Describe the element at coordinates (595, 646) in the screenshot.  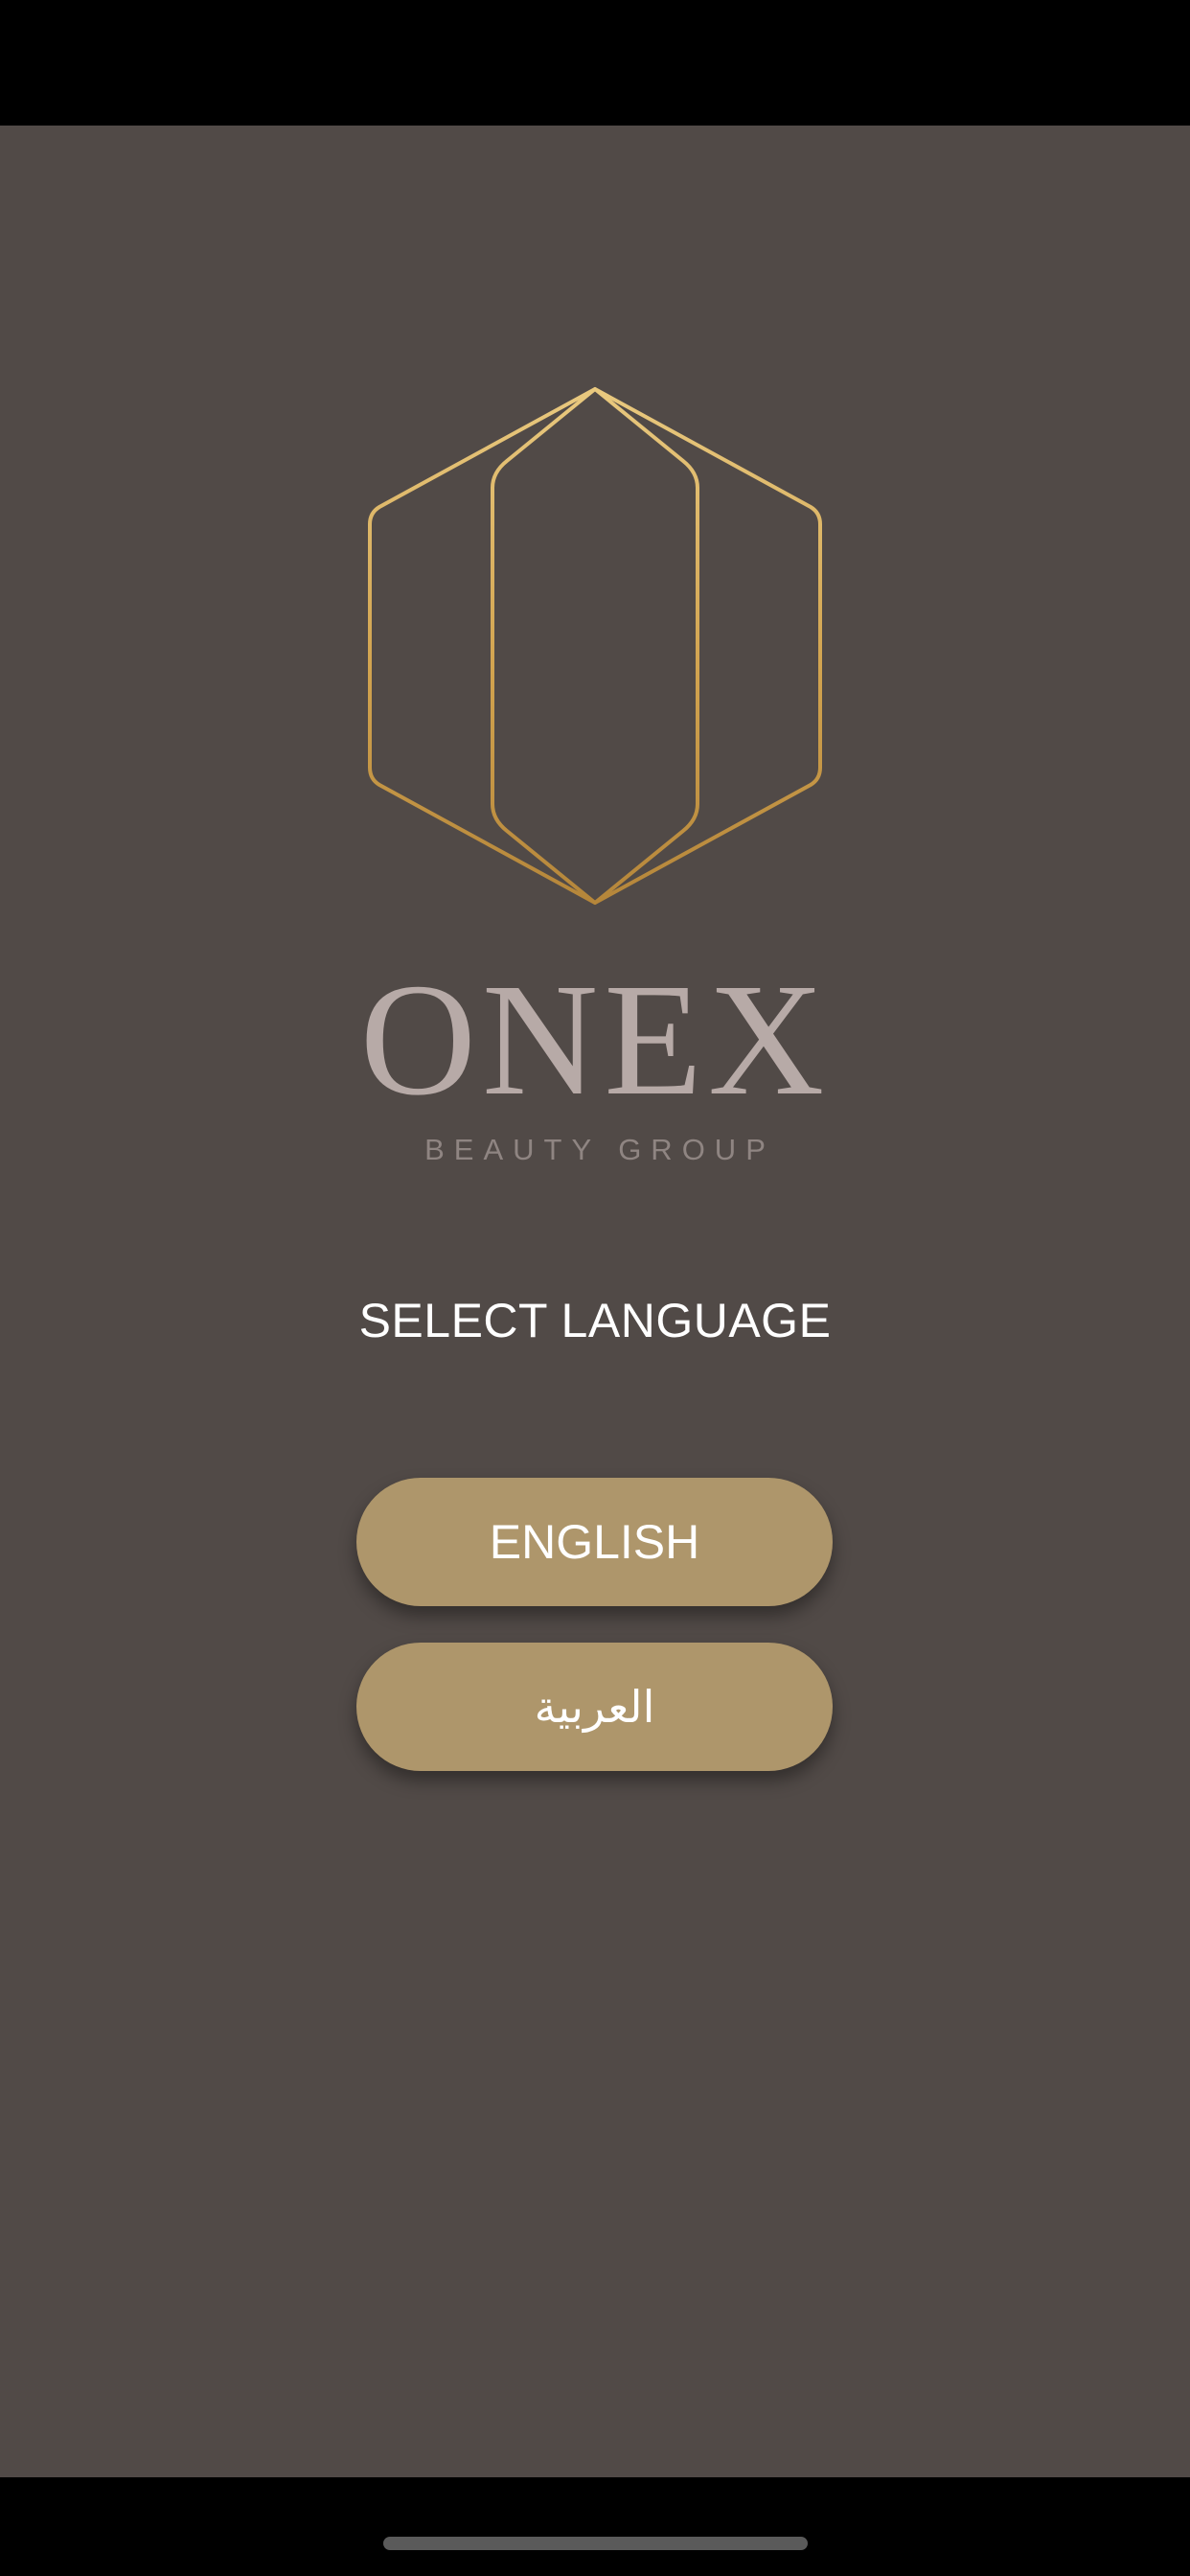
I see `hexagon-lines-logo-icon` at that location.